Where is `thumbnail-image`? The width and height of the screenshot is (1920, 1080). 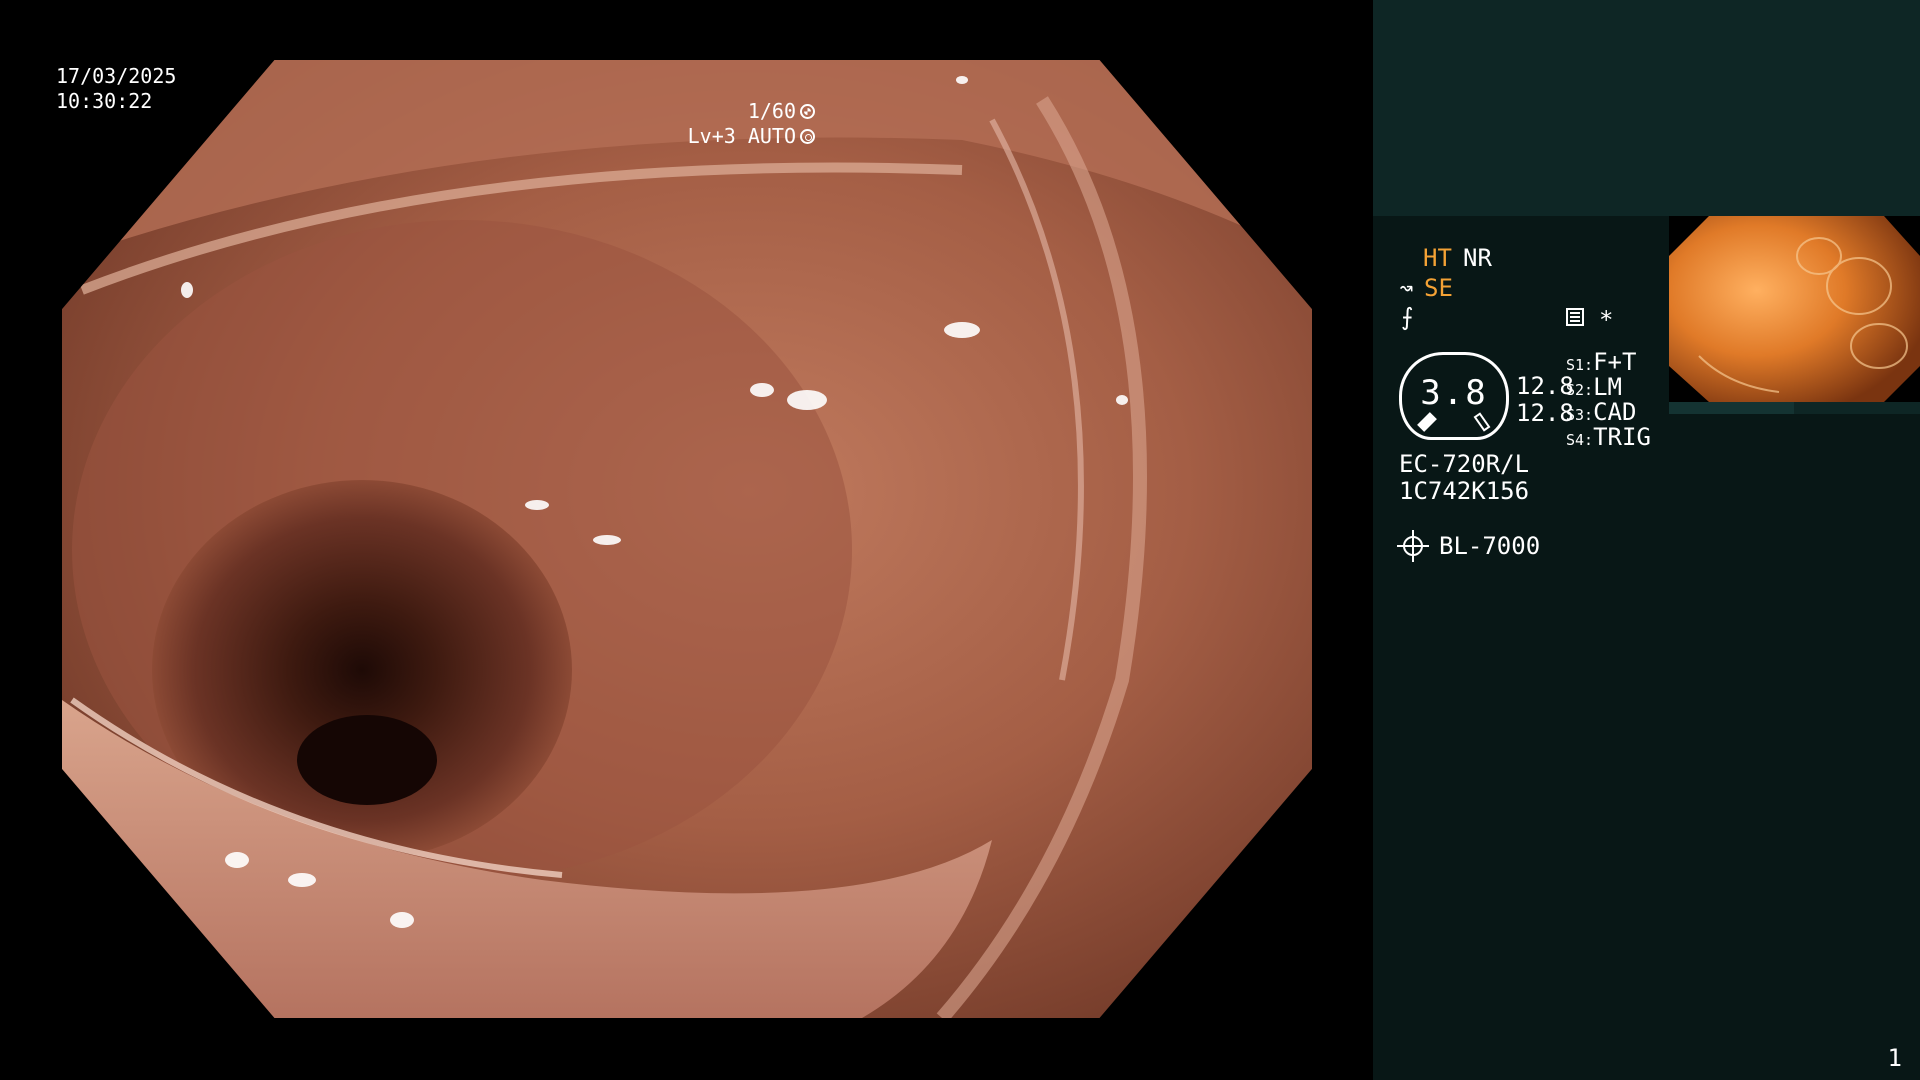 thumbnail-image is located at coordinates (1794, 309).